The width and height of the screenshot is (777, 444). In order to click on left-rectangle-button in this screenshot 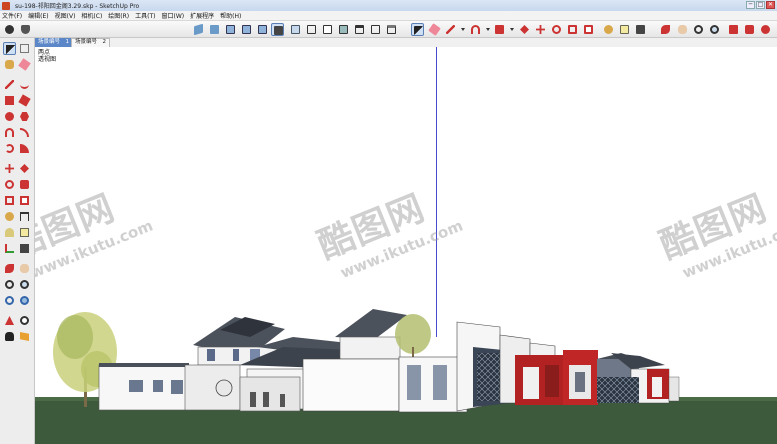, I will do `click(9, 100)`.